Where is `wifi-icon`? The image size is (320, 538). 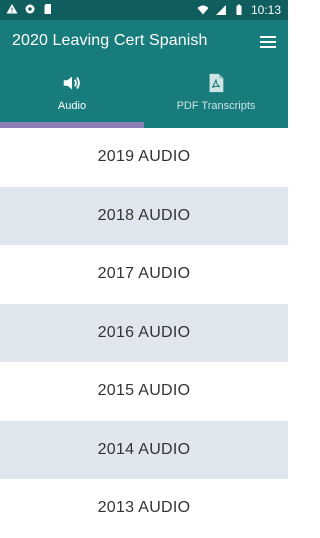 wifi-icon is located at coordinates (203, 10).